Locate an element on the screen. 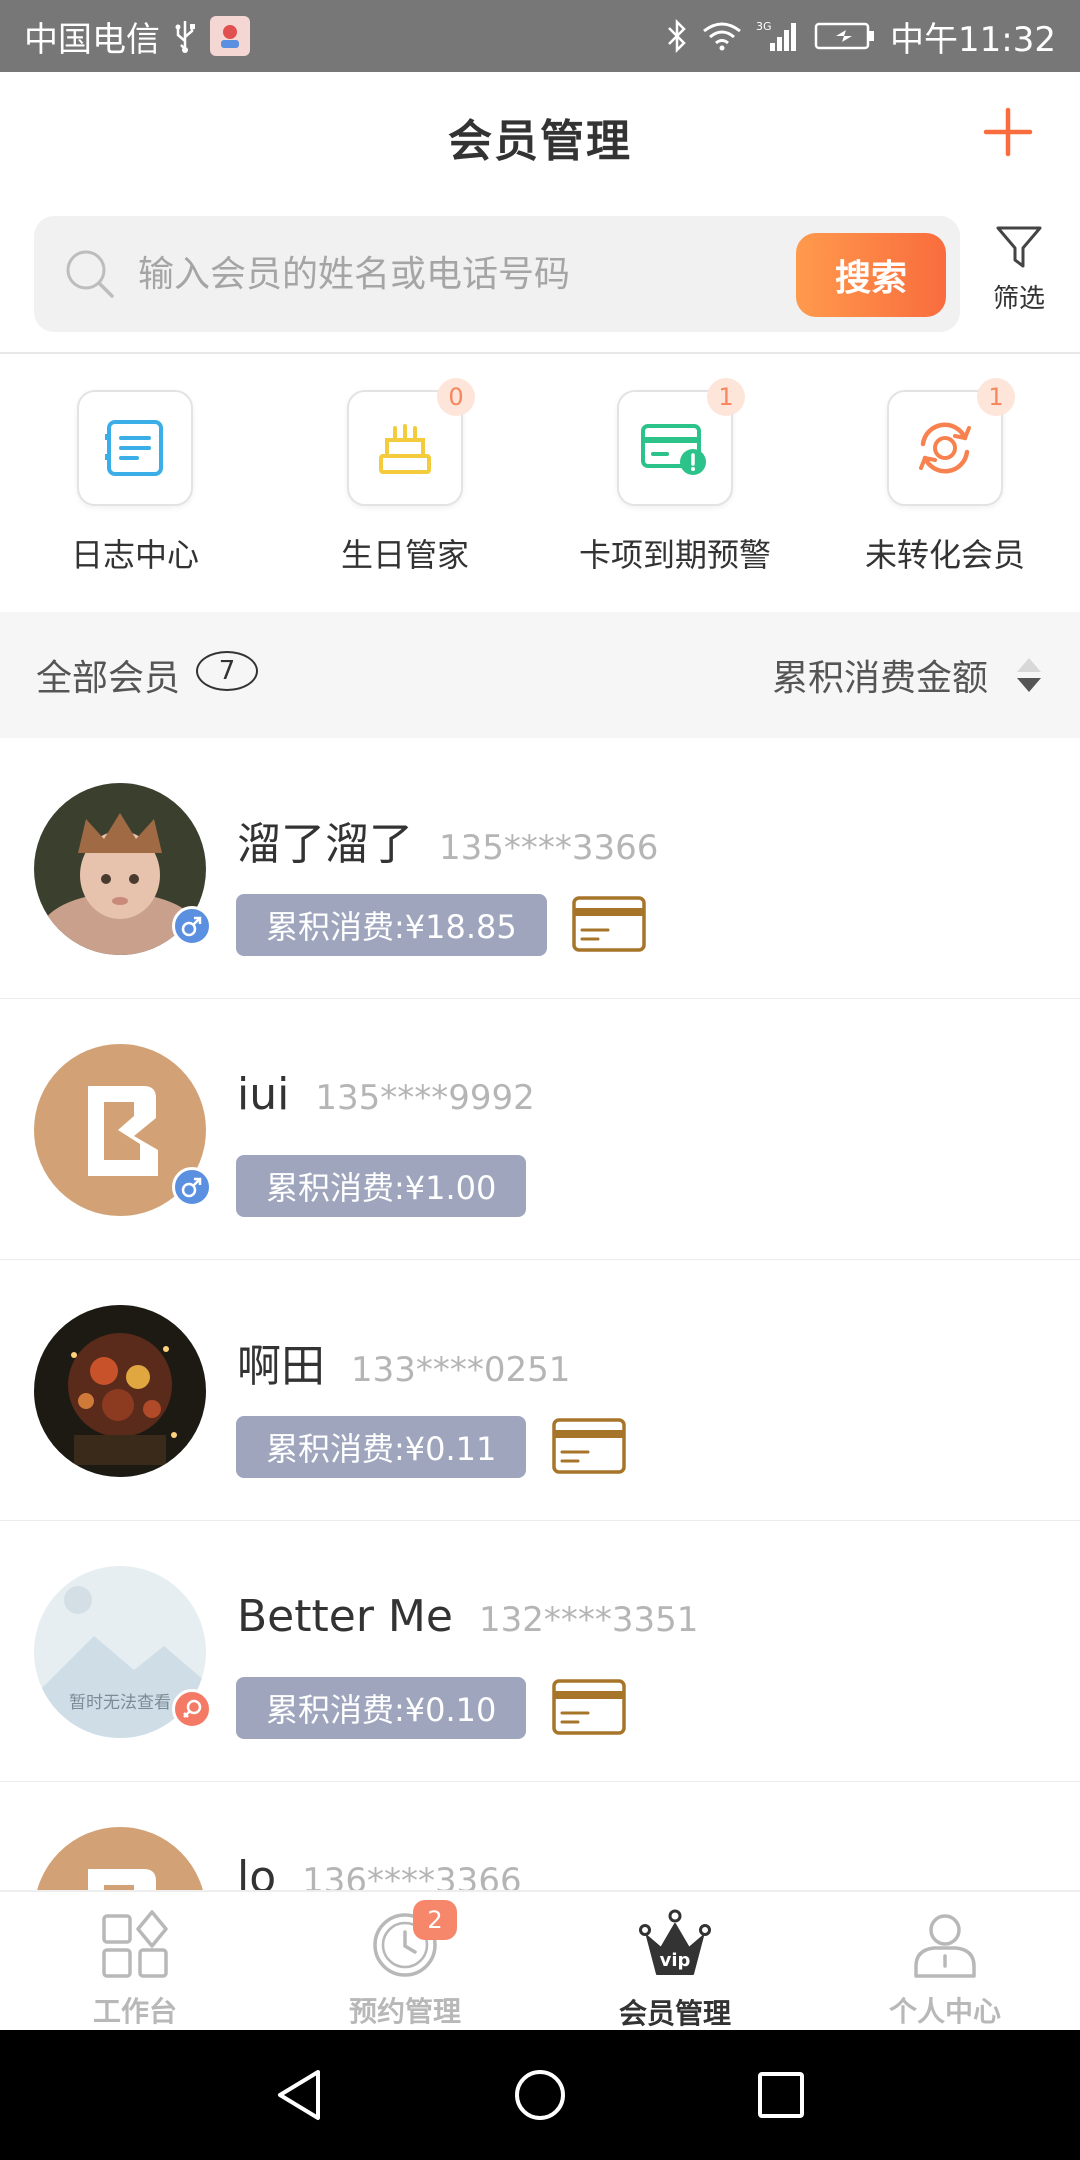 This screenshot has height=2160, width=1080. member-row: 溜了溜了 135****3366 累积消费:¥18.85 is located at coordinates (540, 868).